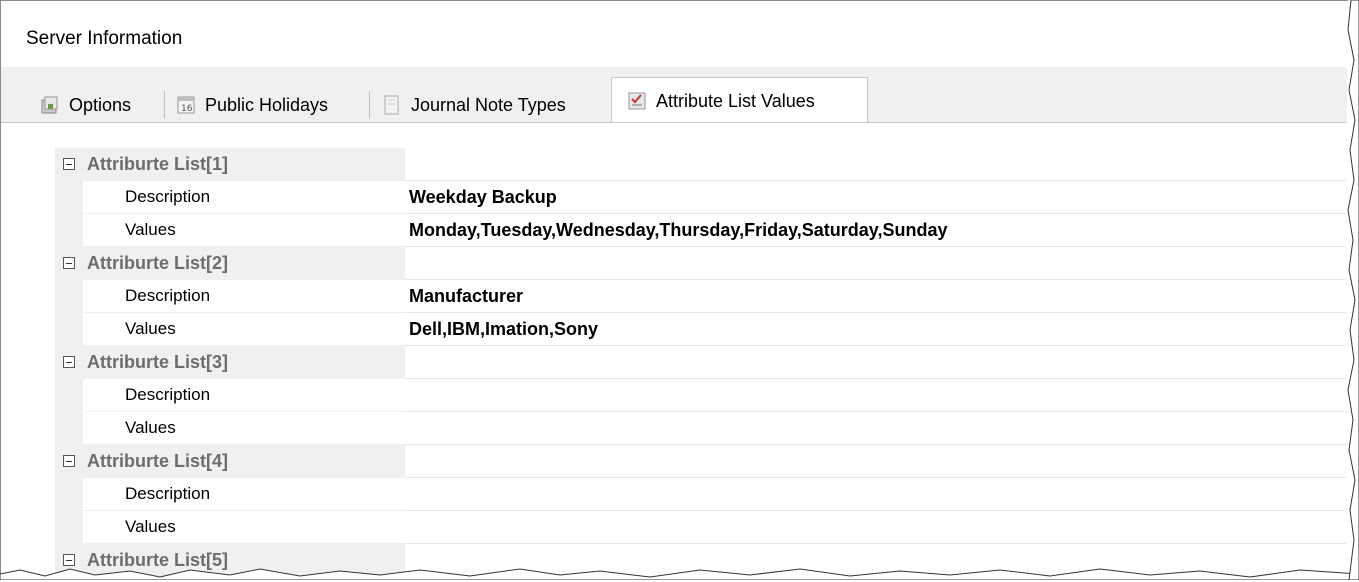  What do you see at coordinates (157, 262) in the screenshot?
I see `category-label: Attriburte List[2]` at bounding box center [157, 262].